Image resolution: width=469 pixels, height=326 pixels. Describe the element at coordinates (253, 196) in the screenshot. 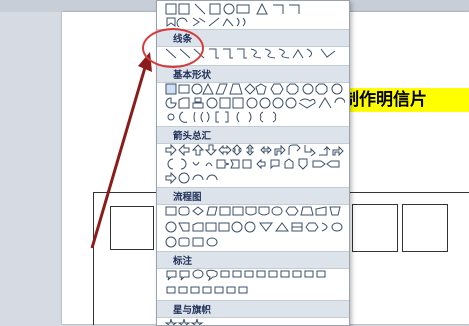

I see `section-header-flowchart: 流程图` at that location.